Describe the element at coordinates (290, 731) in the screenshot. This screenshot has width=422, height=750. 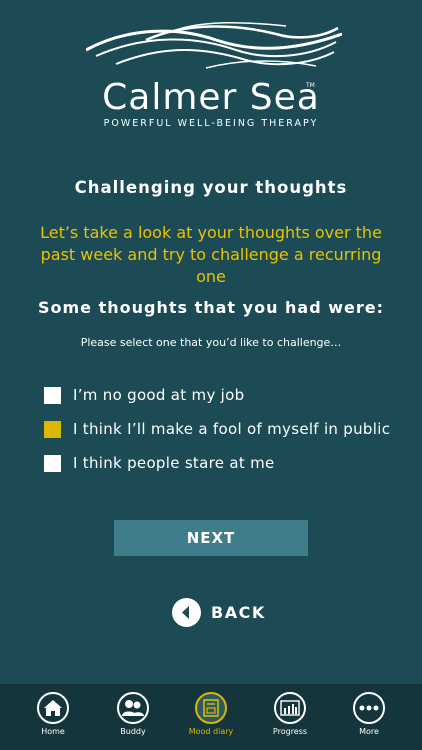
I see `tab-label: Progress` at that location.